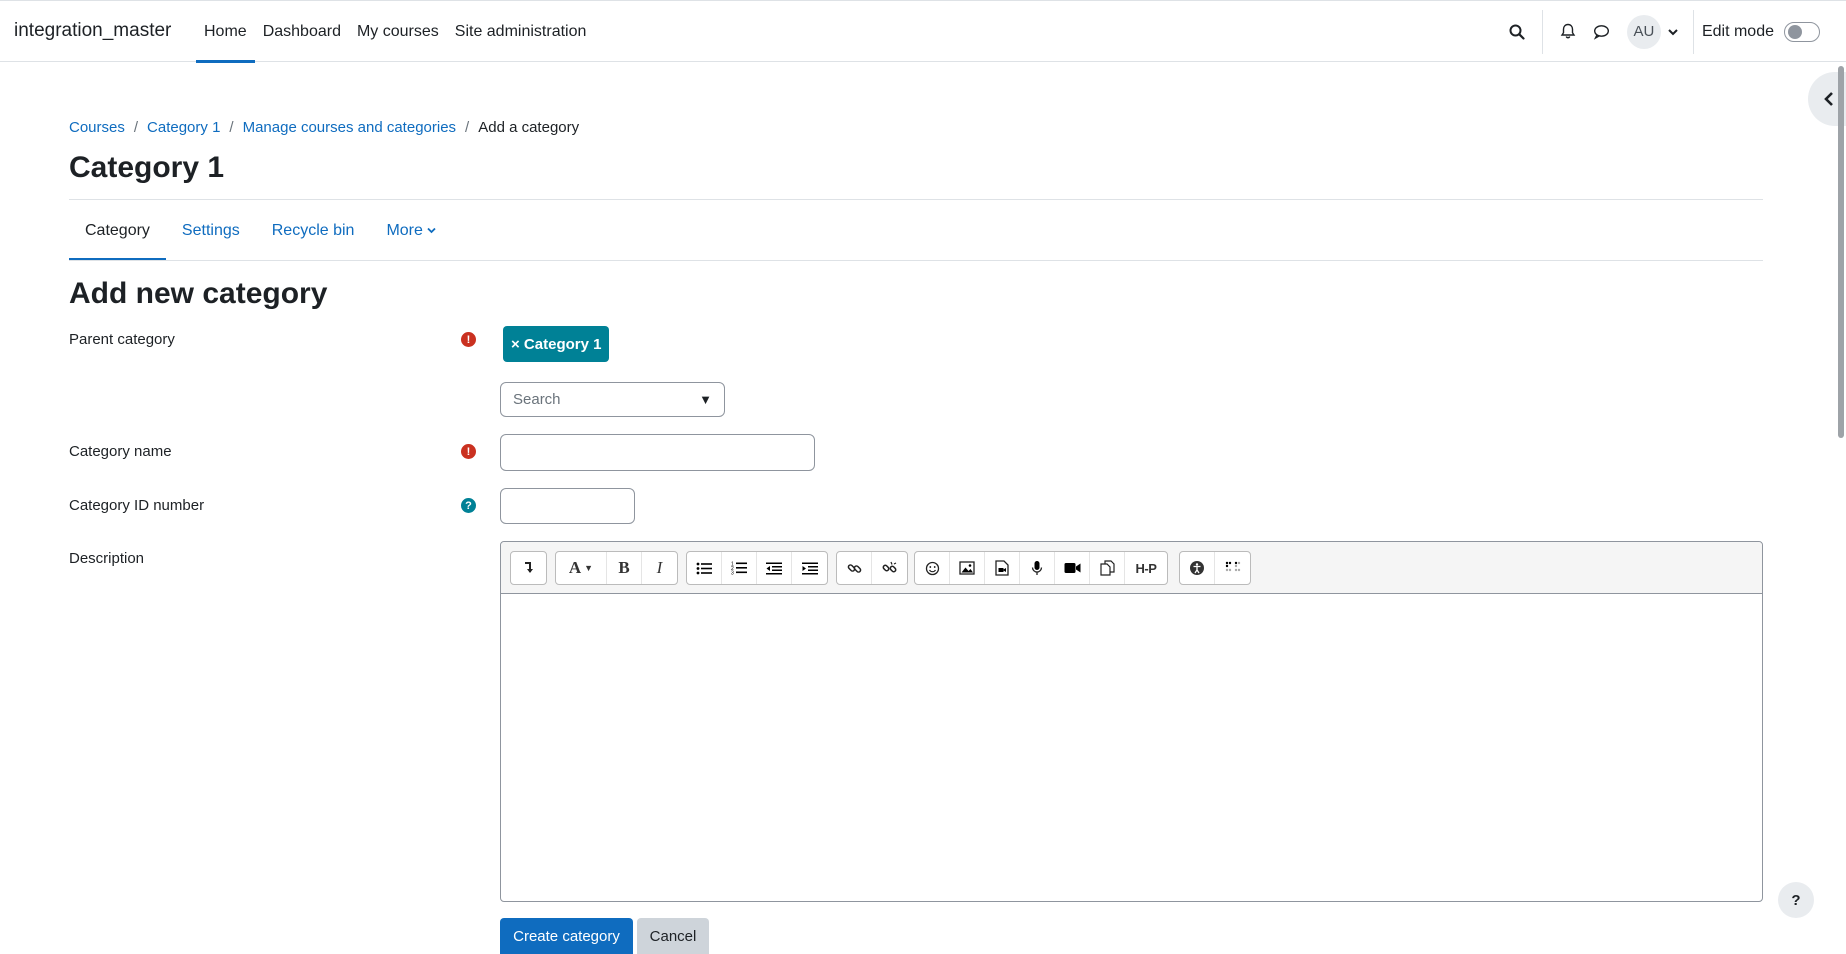  What do you see at coordinates (1795, 31) in the screenshot?
I see `toggle-knob` at bounding box center [1795, 31].